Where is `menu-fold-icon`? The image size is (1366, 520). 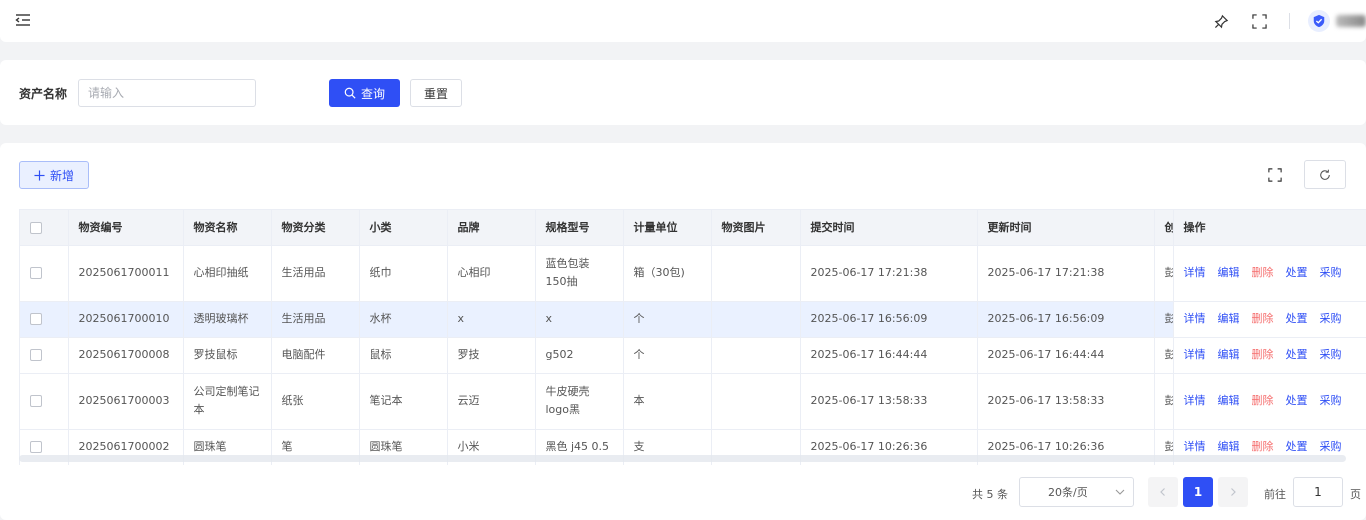
menu-fold-icon is located at coordinates (23, 20).